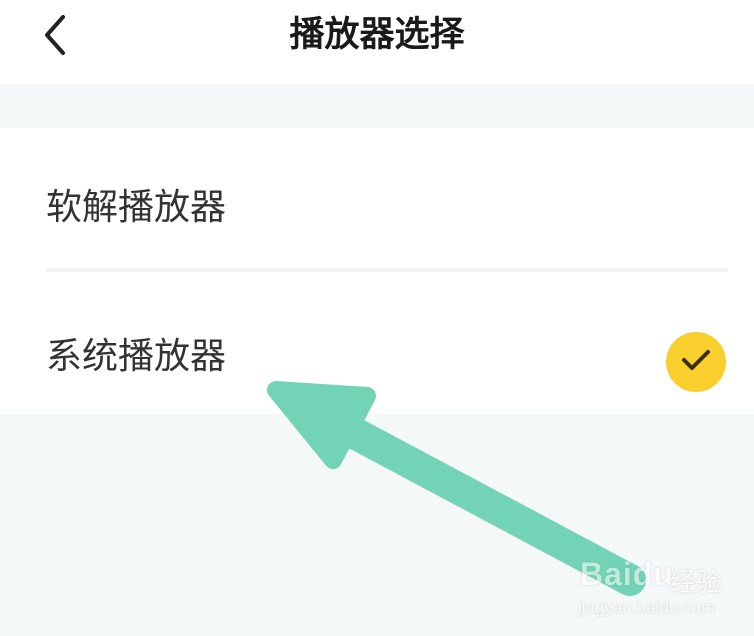 The height and width of the screenshot is (636, 754). Describe the element at coordinates (696, 583) in the screenshot. I see `watermark-sub: 经验` at that location.